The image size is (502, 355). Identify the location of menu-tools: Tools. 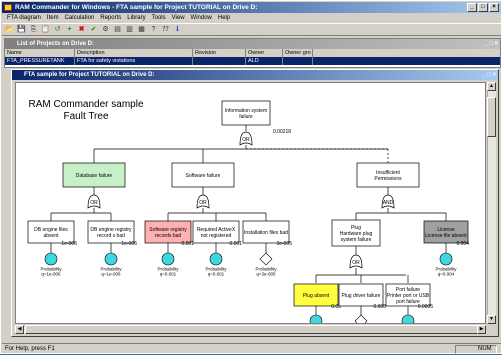
(159, 18).